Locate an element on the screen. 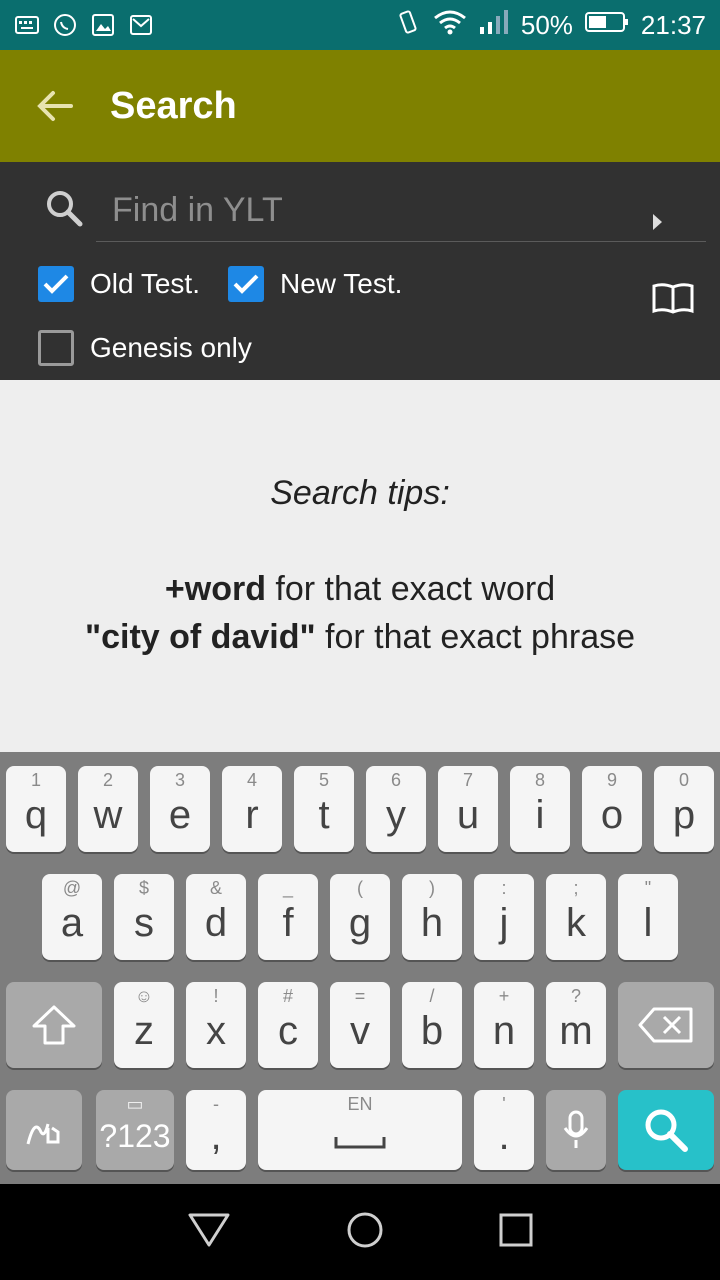 The height and width of the screenshot is (1280, 720). key-b: / b is located at coordinates (432, 1025).